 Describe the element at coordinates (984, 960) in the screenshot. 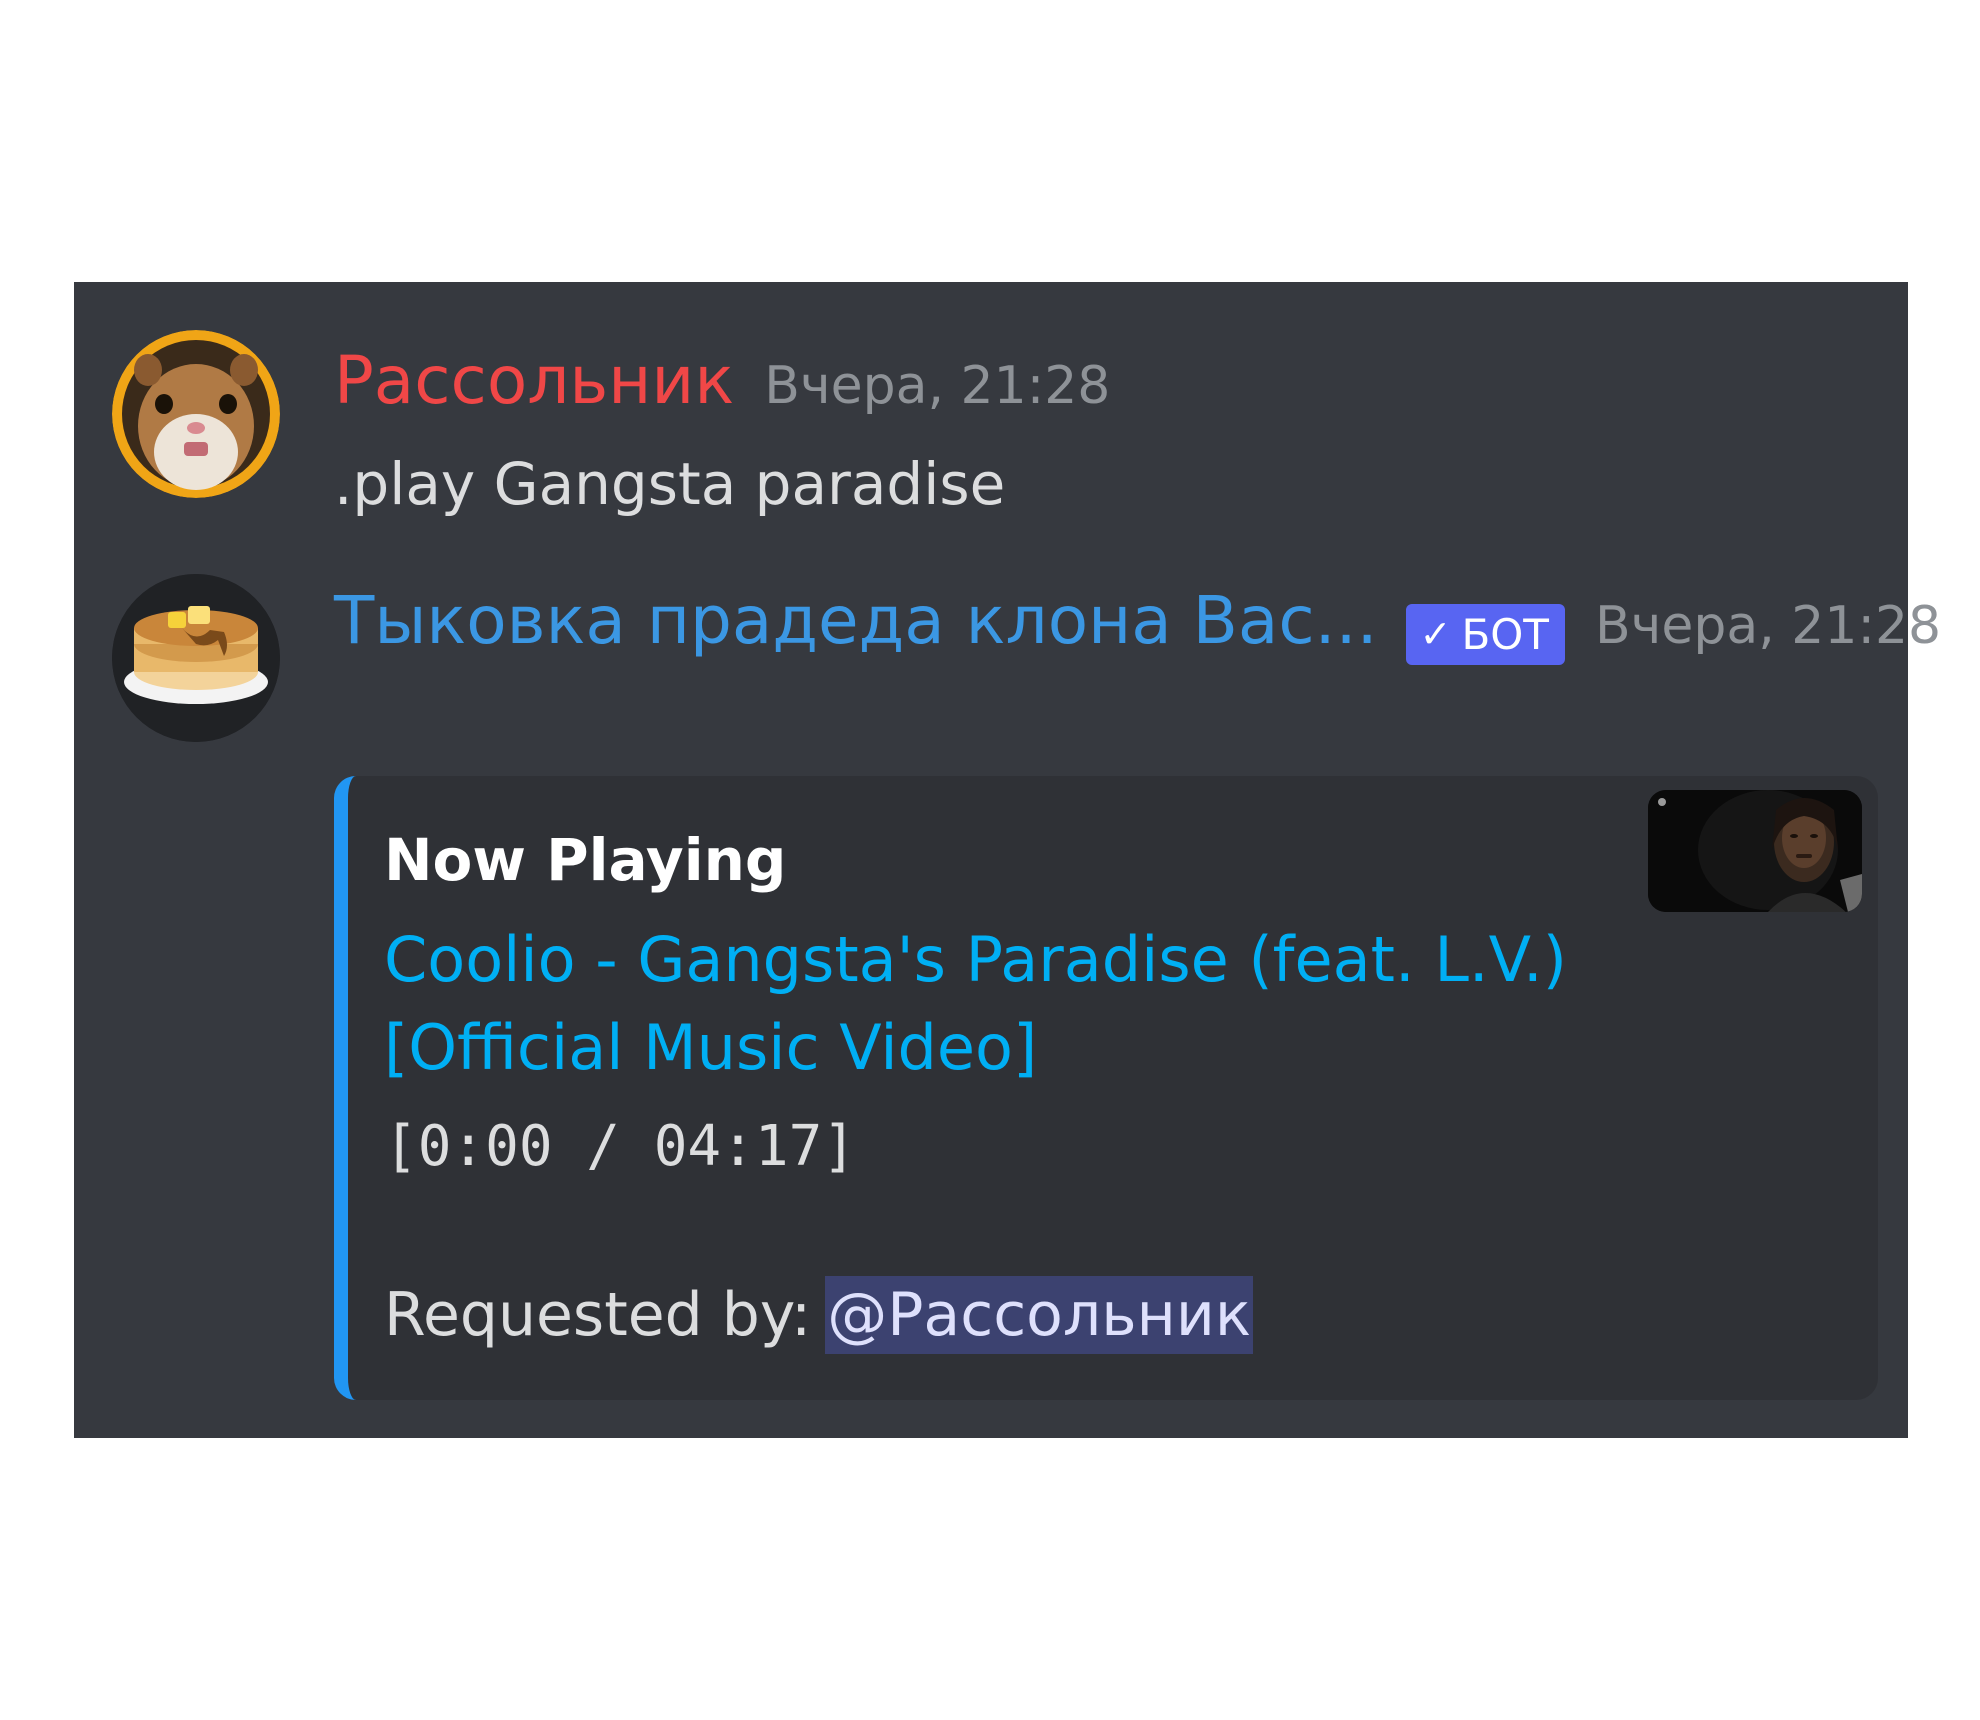

I see `track-link-line1: Coolio - Gangsta's Paradise (feat. L.V.)` at that location.